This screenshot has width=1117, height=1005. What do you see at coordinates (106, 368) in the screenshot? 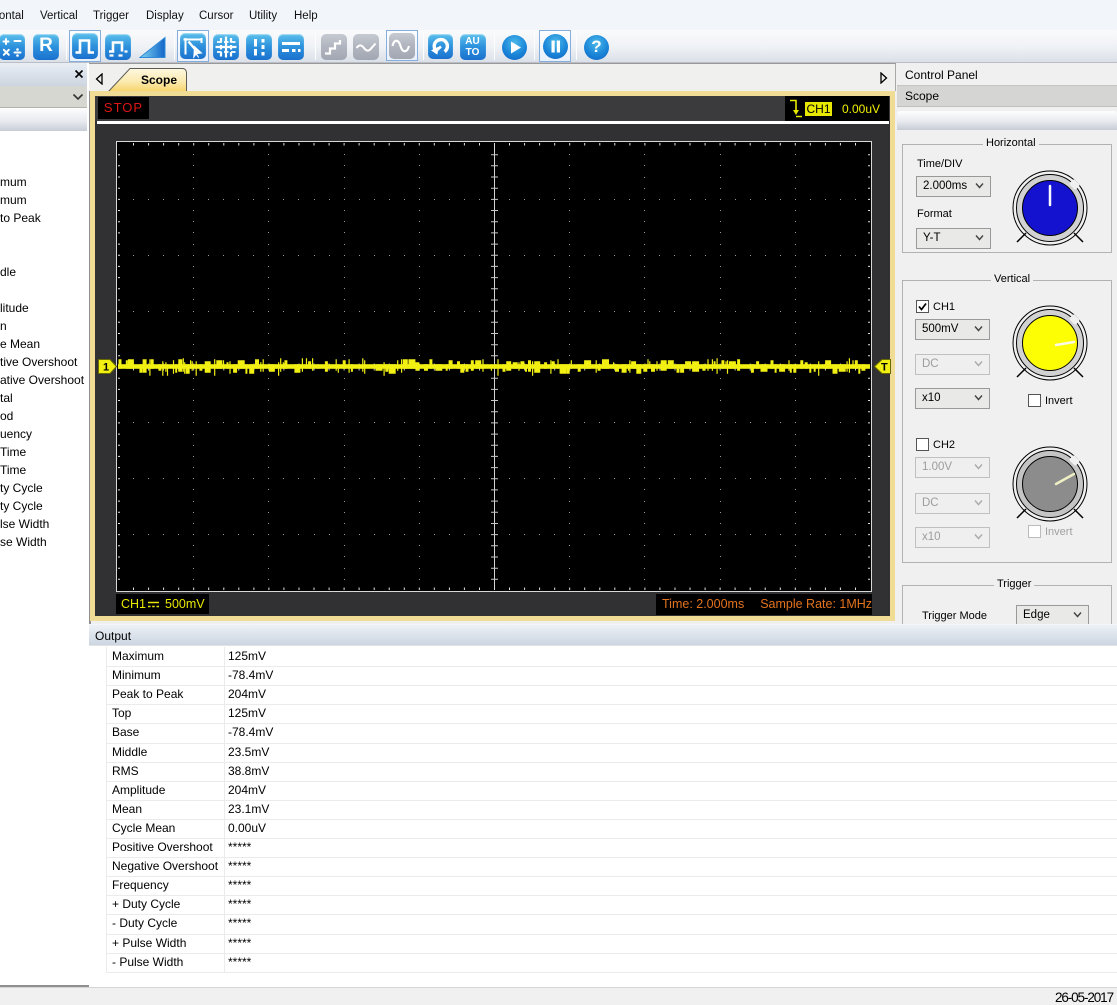
I see `svg-text: 1` at bounding box center [106, 368].